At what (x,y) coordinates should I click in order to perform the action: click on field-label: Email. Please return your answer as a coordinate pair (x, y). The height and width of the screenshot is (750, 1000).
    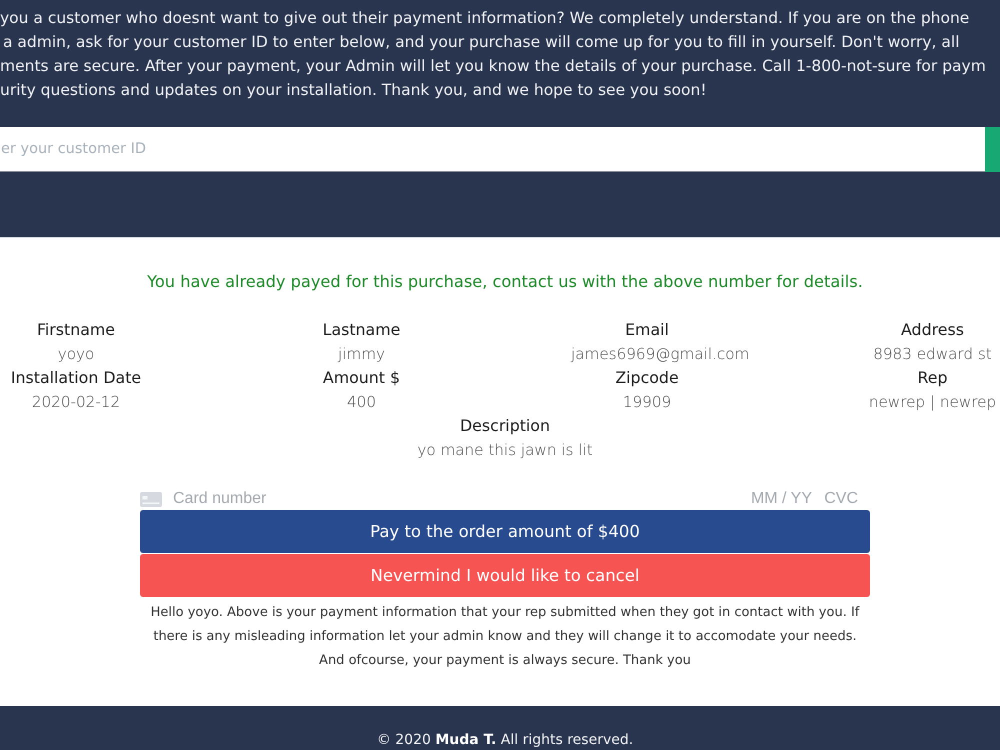
    Looking at the image, I should click on (647, 330).